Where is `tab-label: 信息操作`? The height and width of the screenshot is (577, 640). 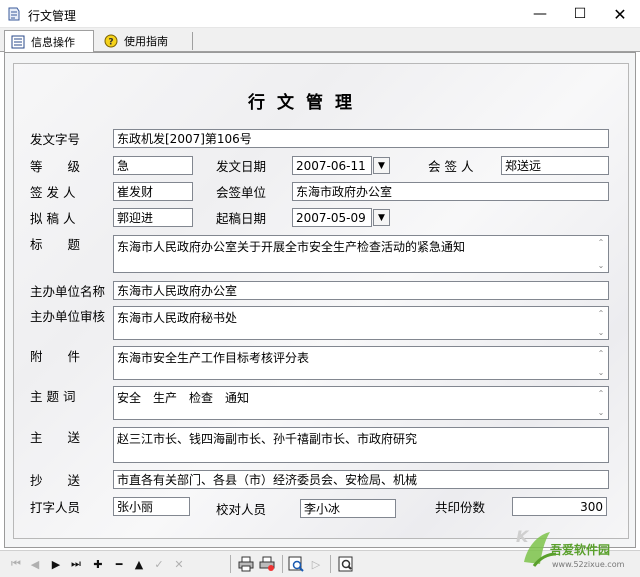 tab-label: 信息操作 is located at coordinates (53, 42).